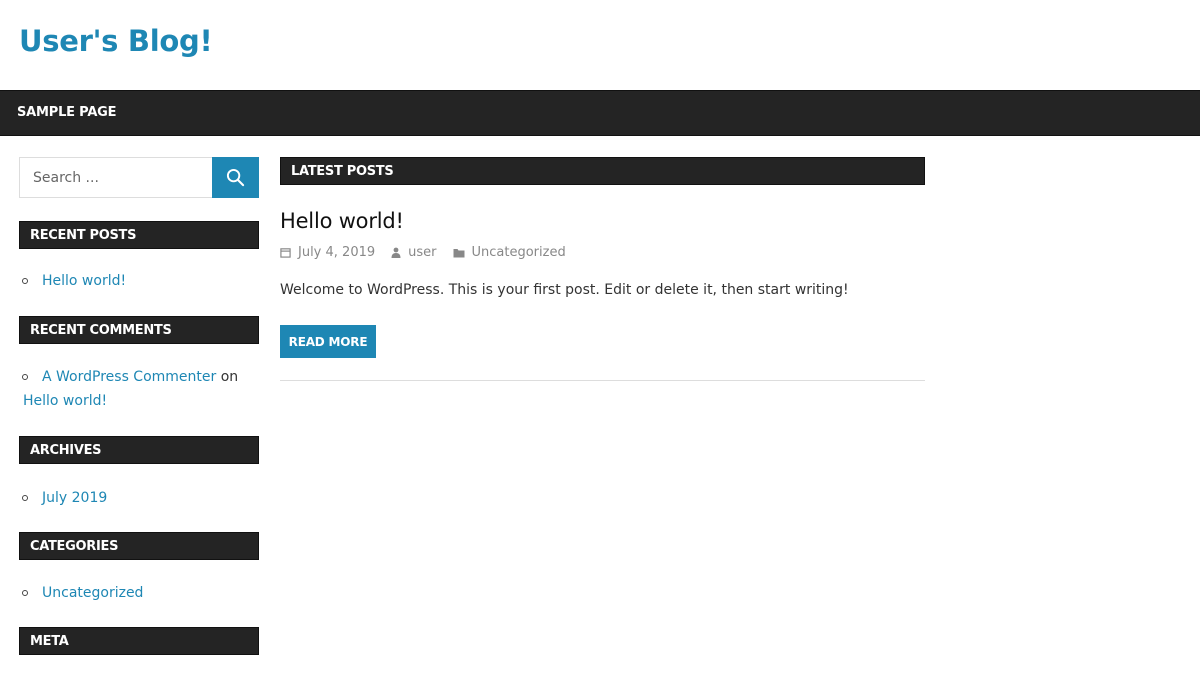  What do you see at coordinates (422, 252) in the screenshot?
I see `post-author-link: user` at bounding box center [422, 252].